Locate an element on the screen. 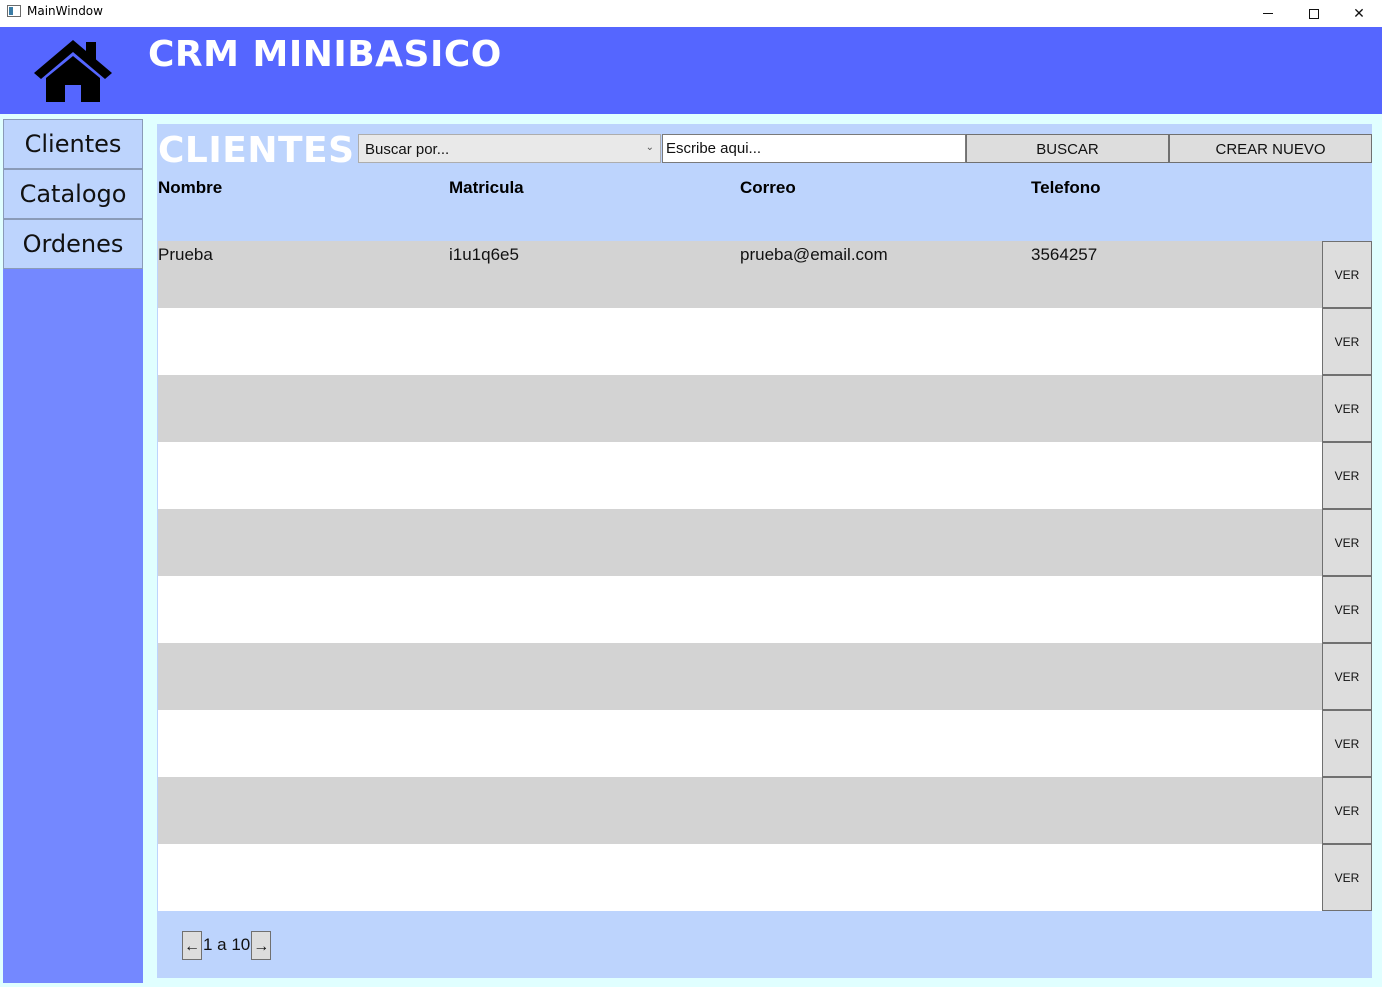  sidebar-item-ordenes: Ordenes is located at coordinates (73, 244).